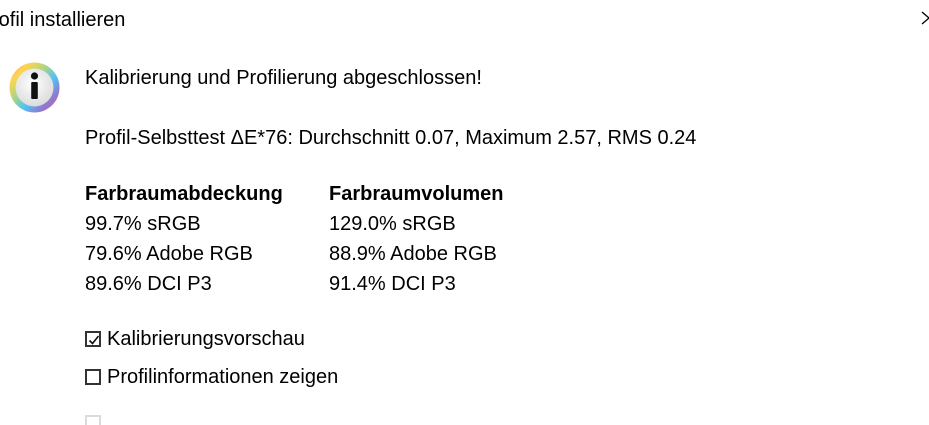  Describe the element at coordinates (392, 224) in the screenshot. I see `volume-srgb: 129.0% sRGB` at that location.